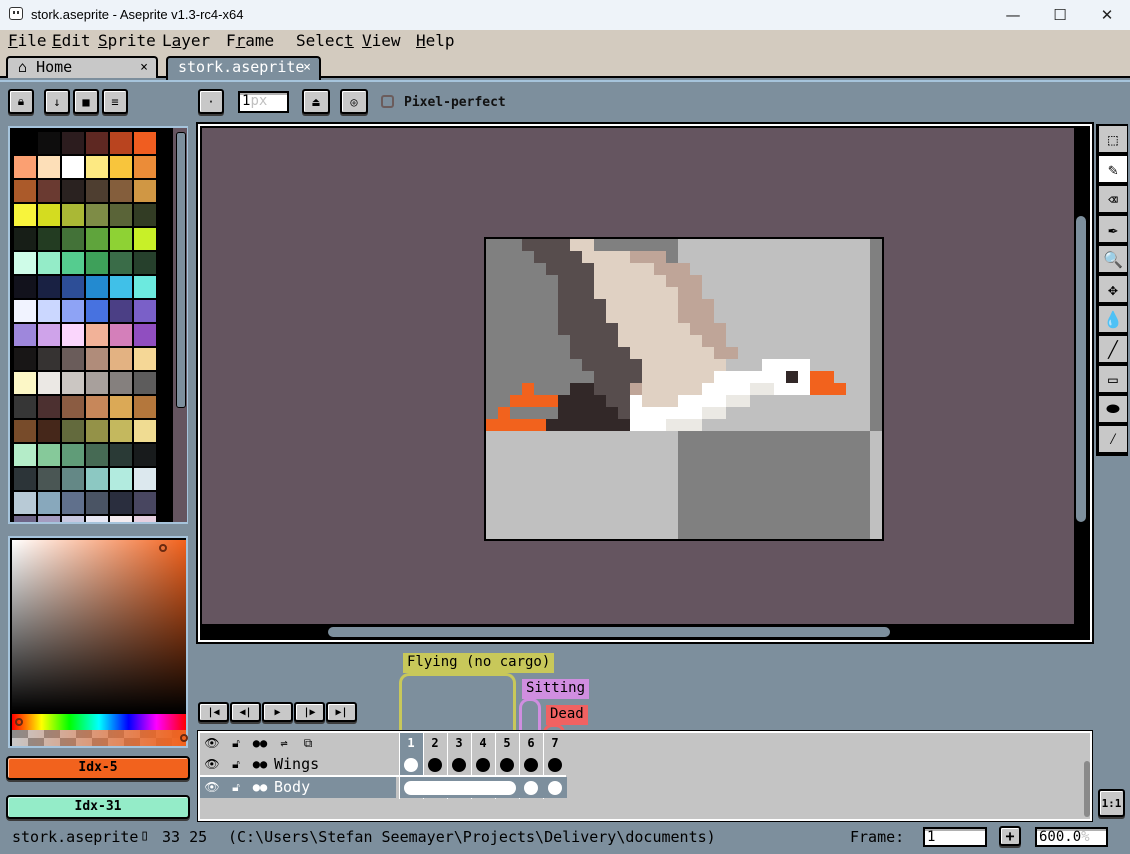 The height and width of the screenshot is (854, 1130). Describe the element at coordinates (19, 722) in the screenshot. I see `hue-cursor` at that location.